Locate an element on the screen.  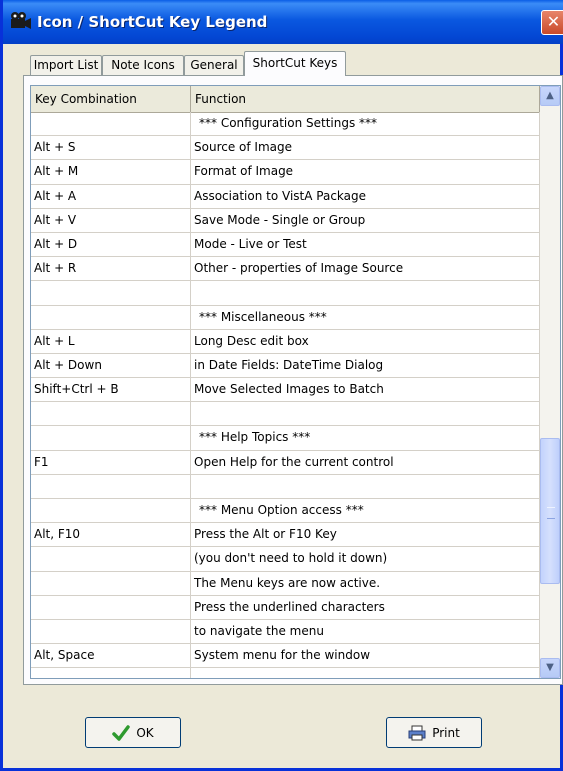
checkmark-icon is located at coordinates (121, 732).